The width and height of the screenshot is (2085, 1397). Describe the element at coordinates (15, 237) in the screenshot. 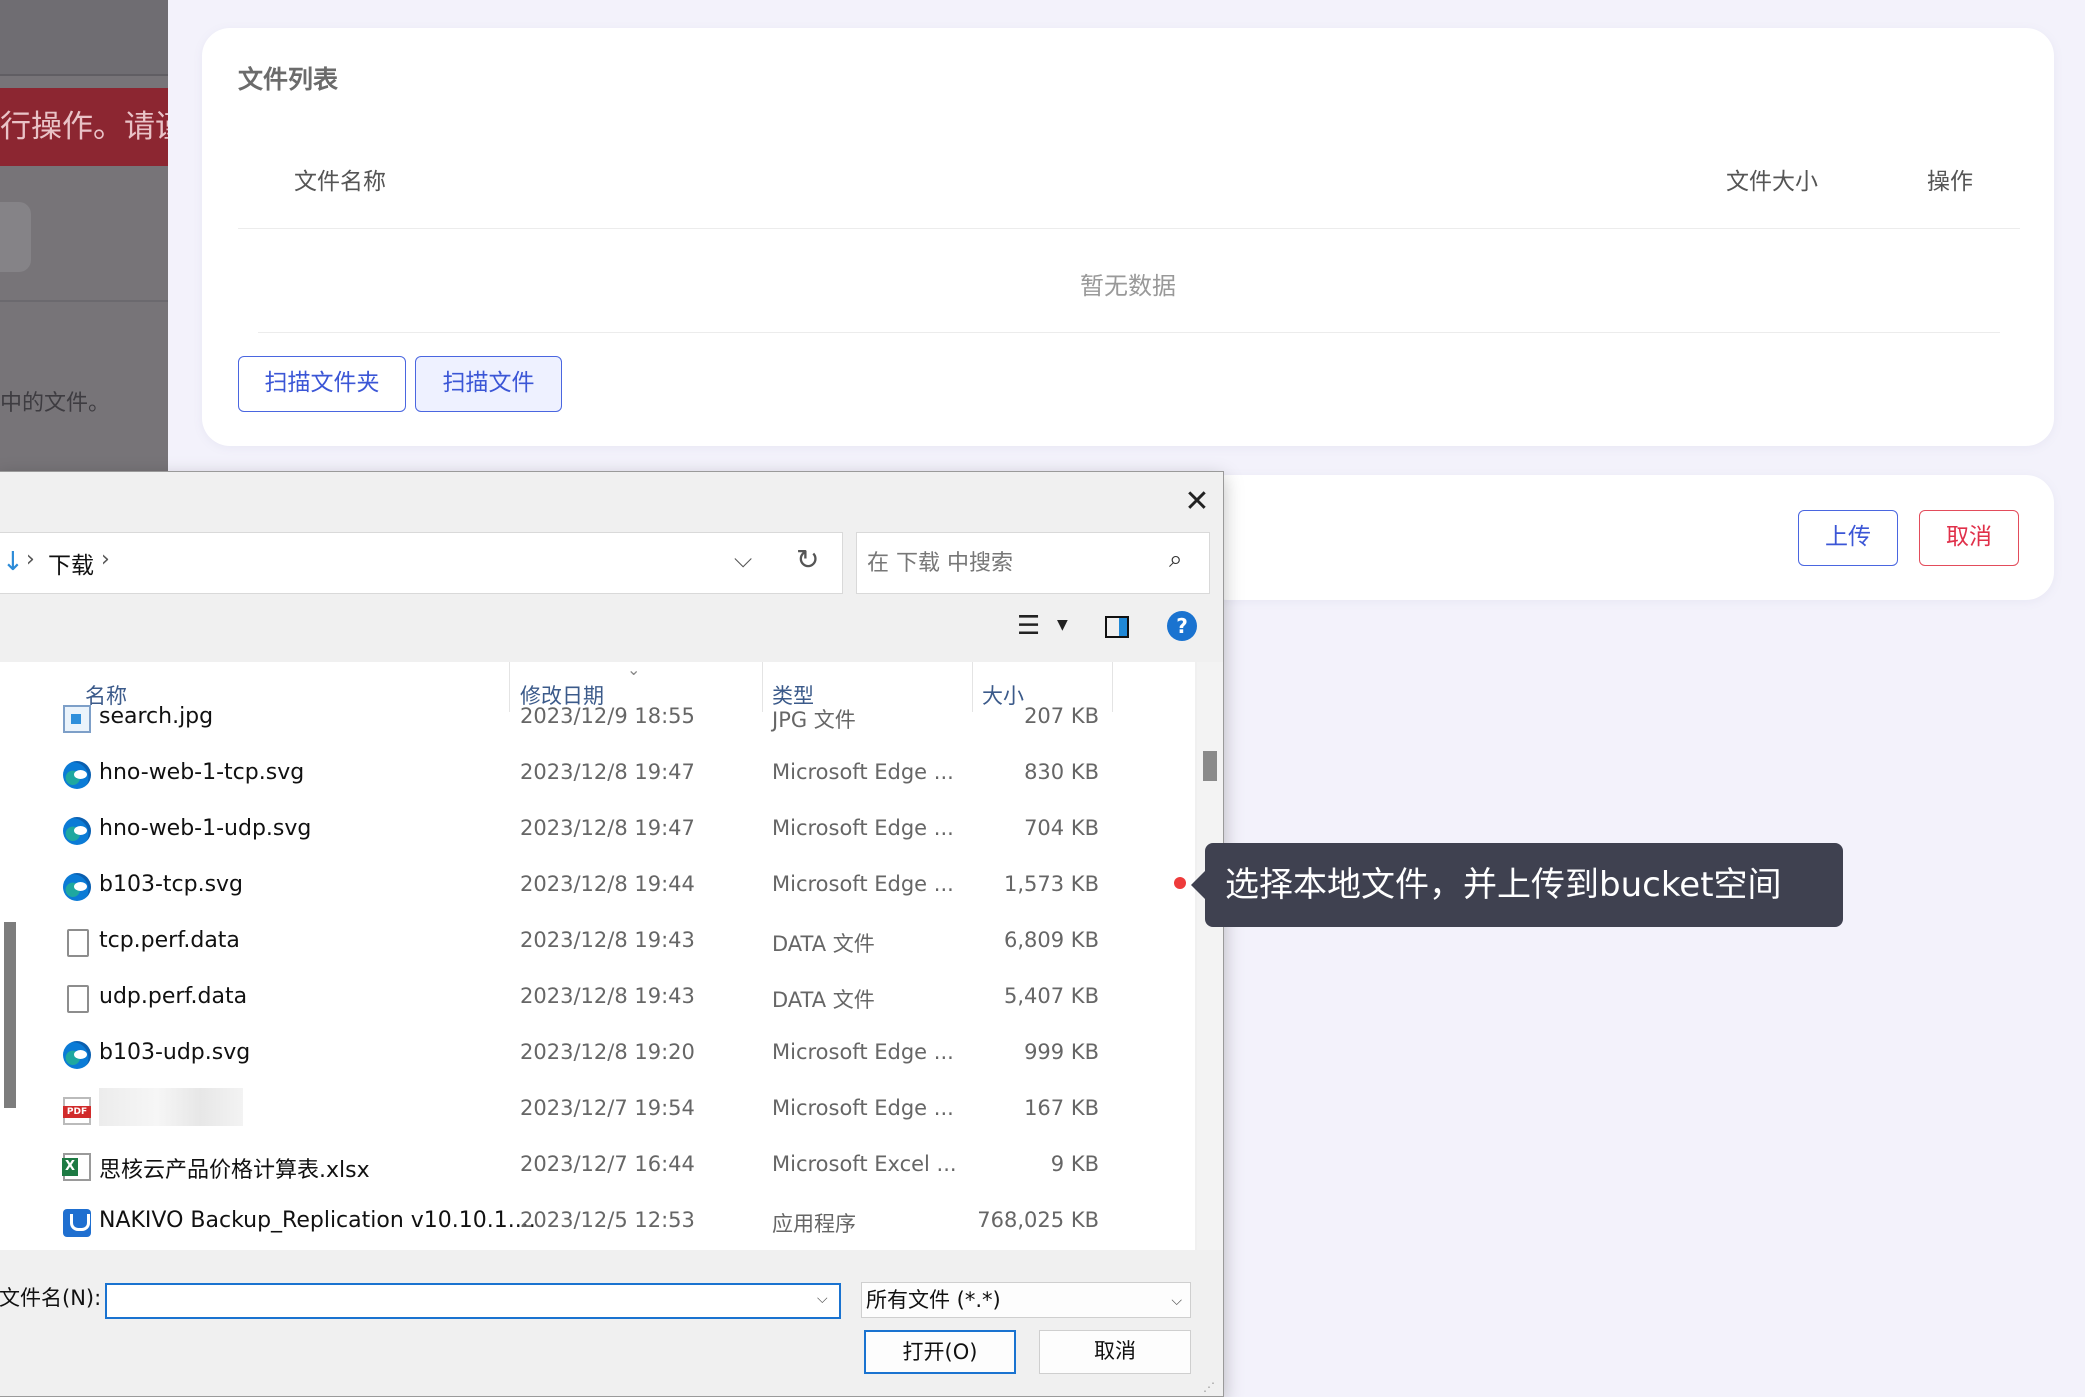

I see `background-field` at that location.